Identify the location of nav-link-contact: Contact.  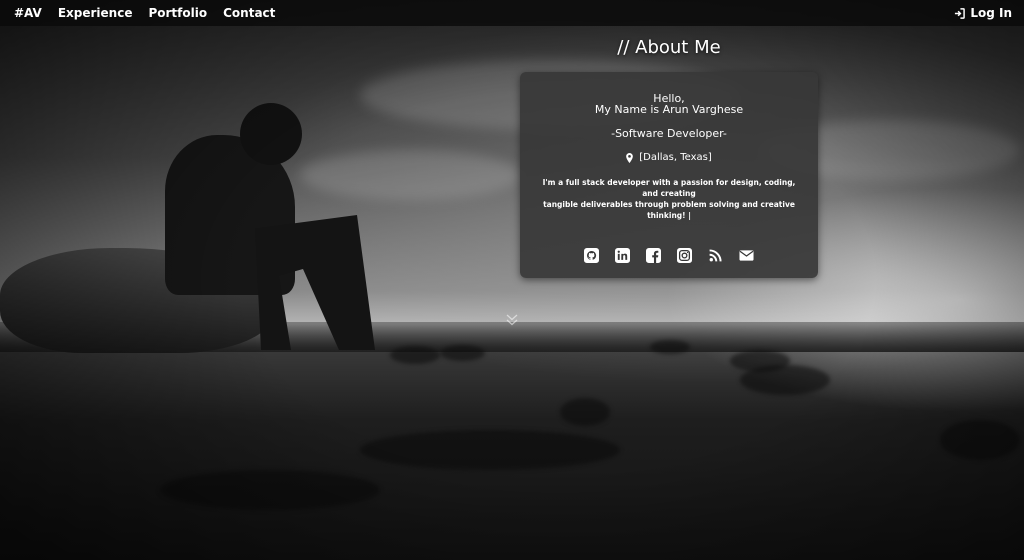
(249, 13).